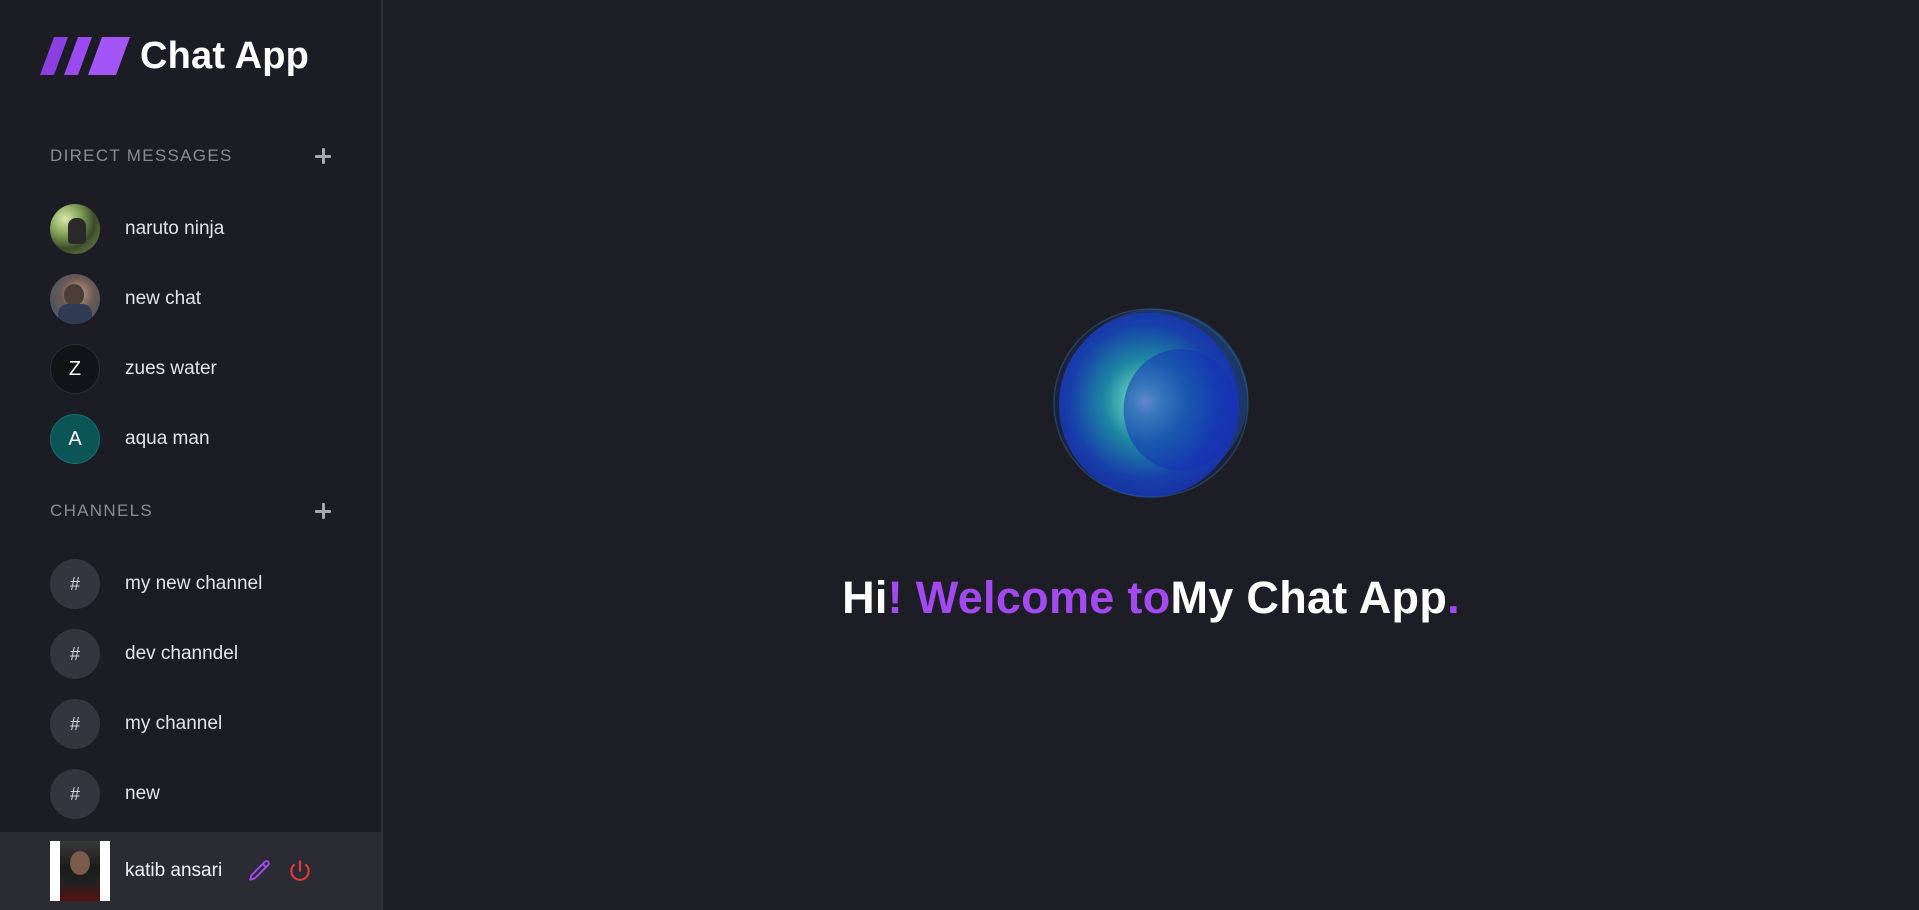 Image resolution: width=1919 pixels, height=910 pixels. I want to click on app-title: Chat App, so click(225, 55).